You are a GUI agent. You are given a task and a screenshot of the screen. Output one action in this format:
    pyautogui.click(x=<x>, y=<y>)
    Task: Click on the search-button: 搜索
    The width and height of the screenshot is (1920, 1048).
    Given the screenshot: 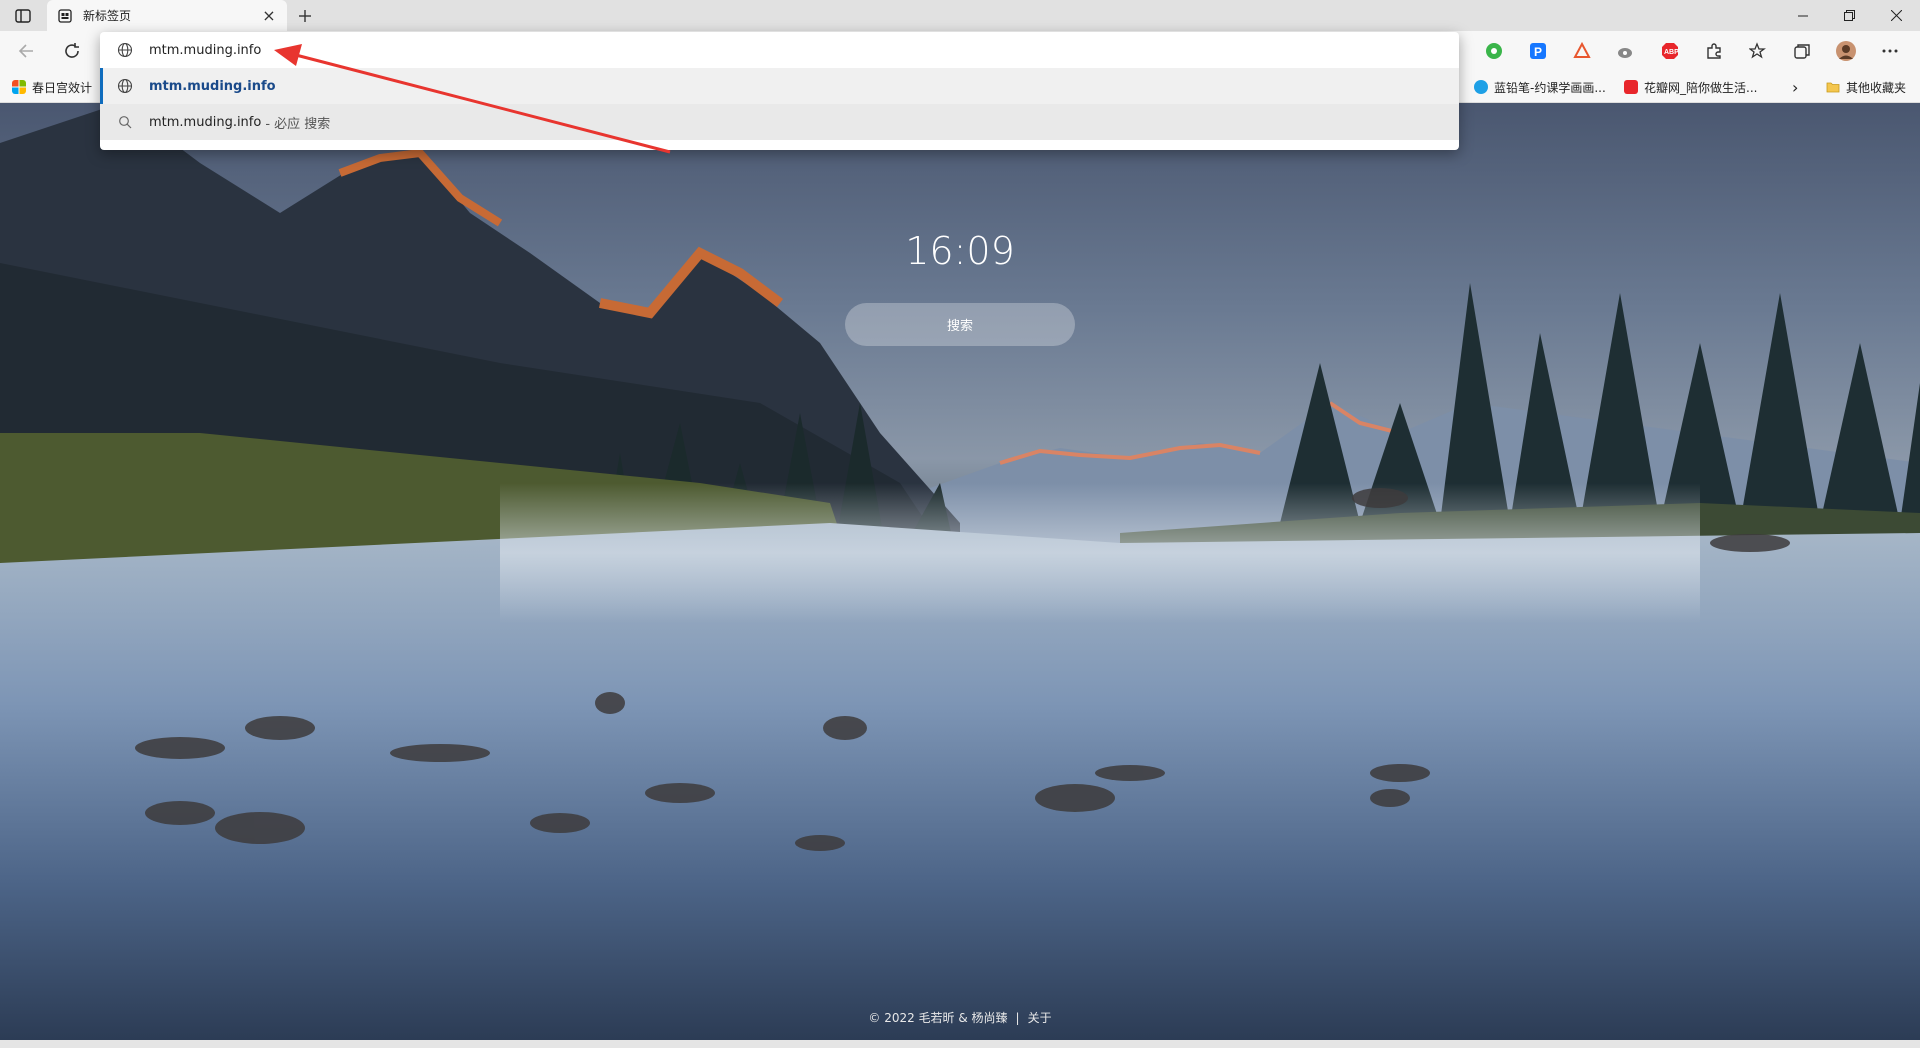 What is the action you would take?
    pyautogui.click(x=960, y=324)
    